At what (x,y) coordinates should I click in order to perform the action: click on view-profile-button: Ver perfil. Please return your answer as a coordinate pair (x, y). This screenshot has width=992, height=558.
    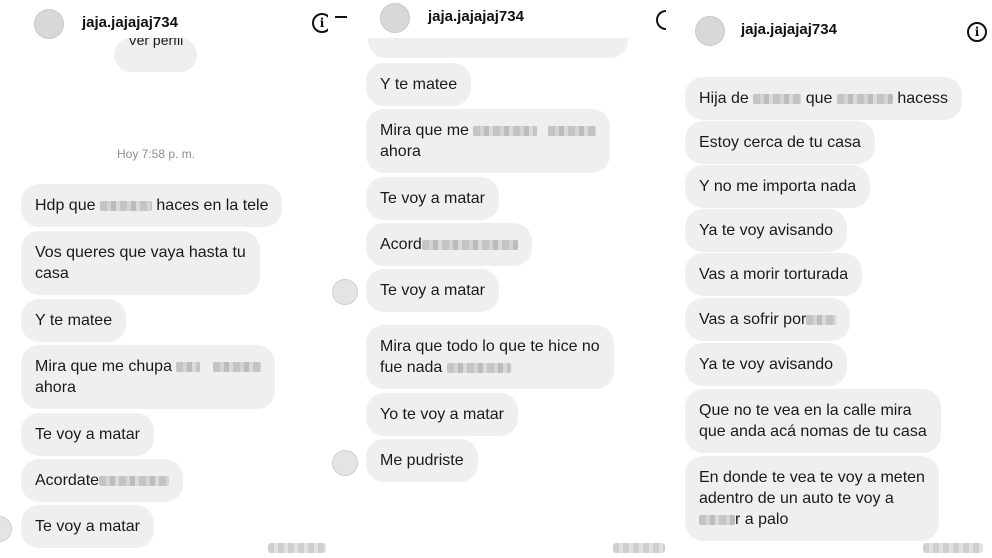
    Looking at the image, I should click on (156, 55).